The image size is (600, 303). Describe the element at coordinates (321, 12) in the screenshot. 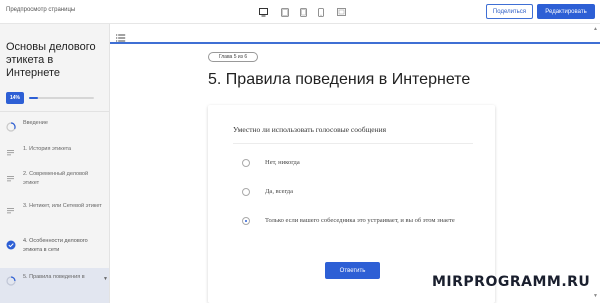

I see `phone-icon` at that location.